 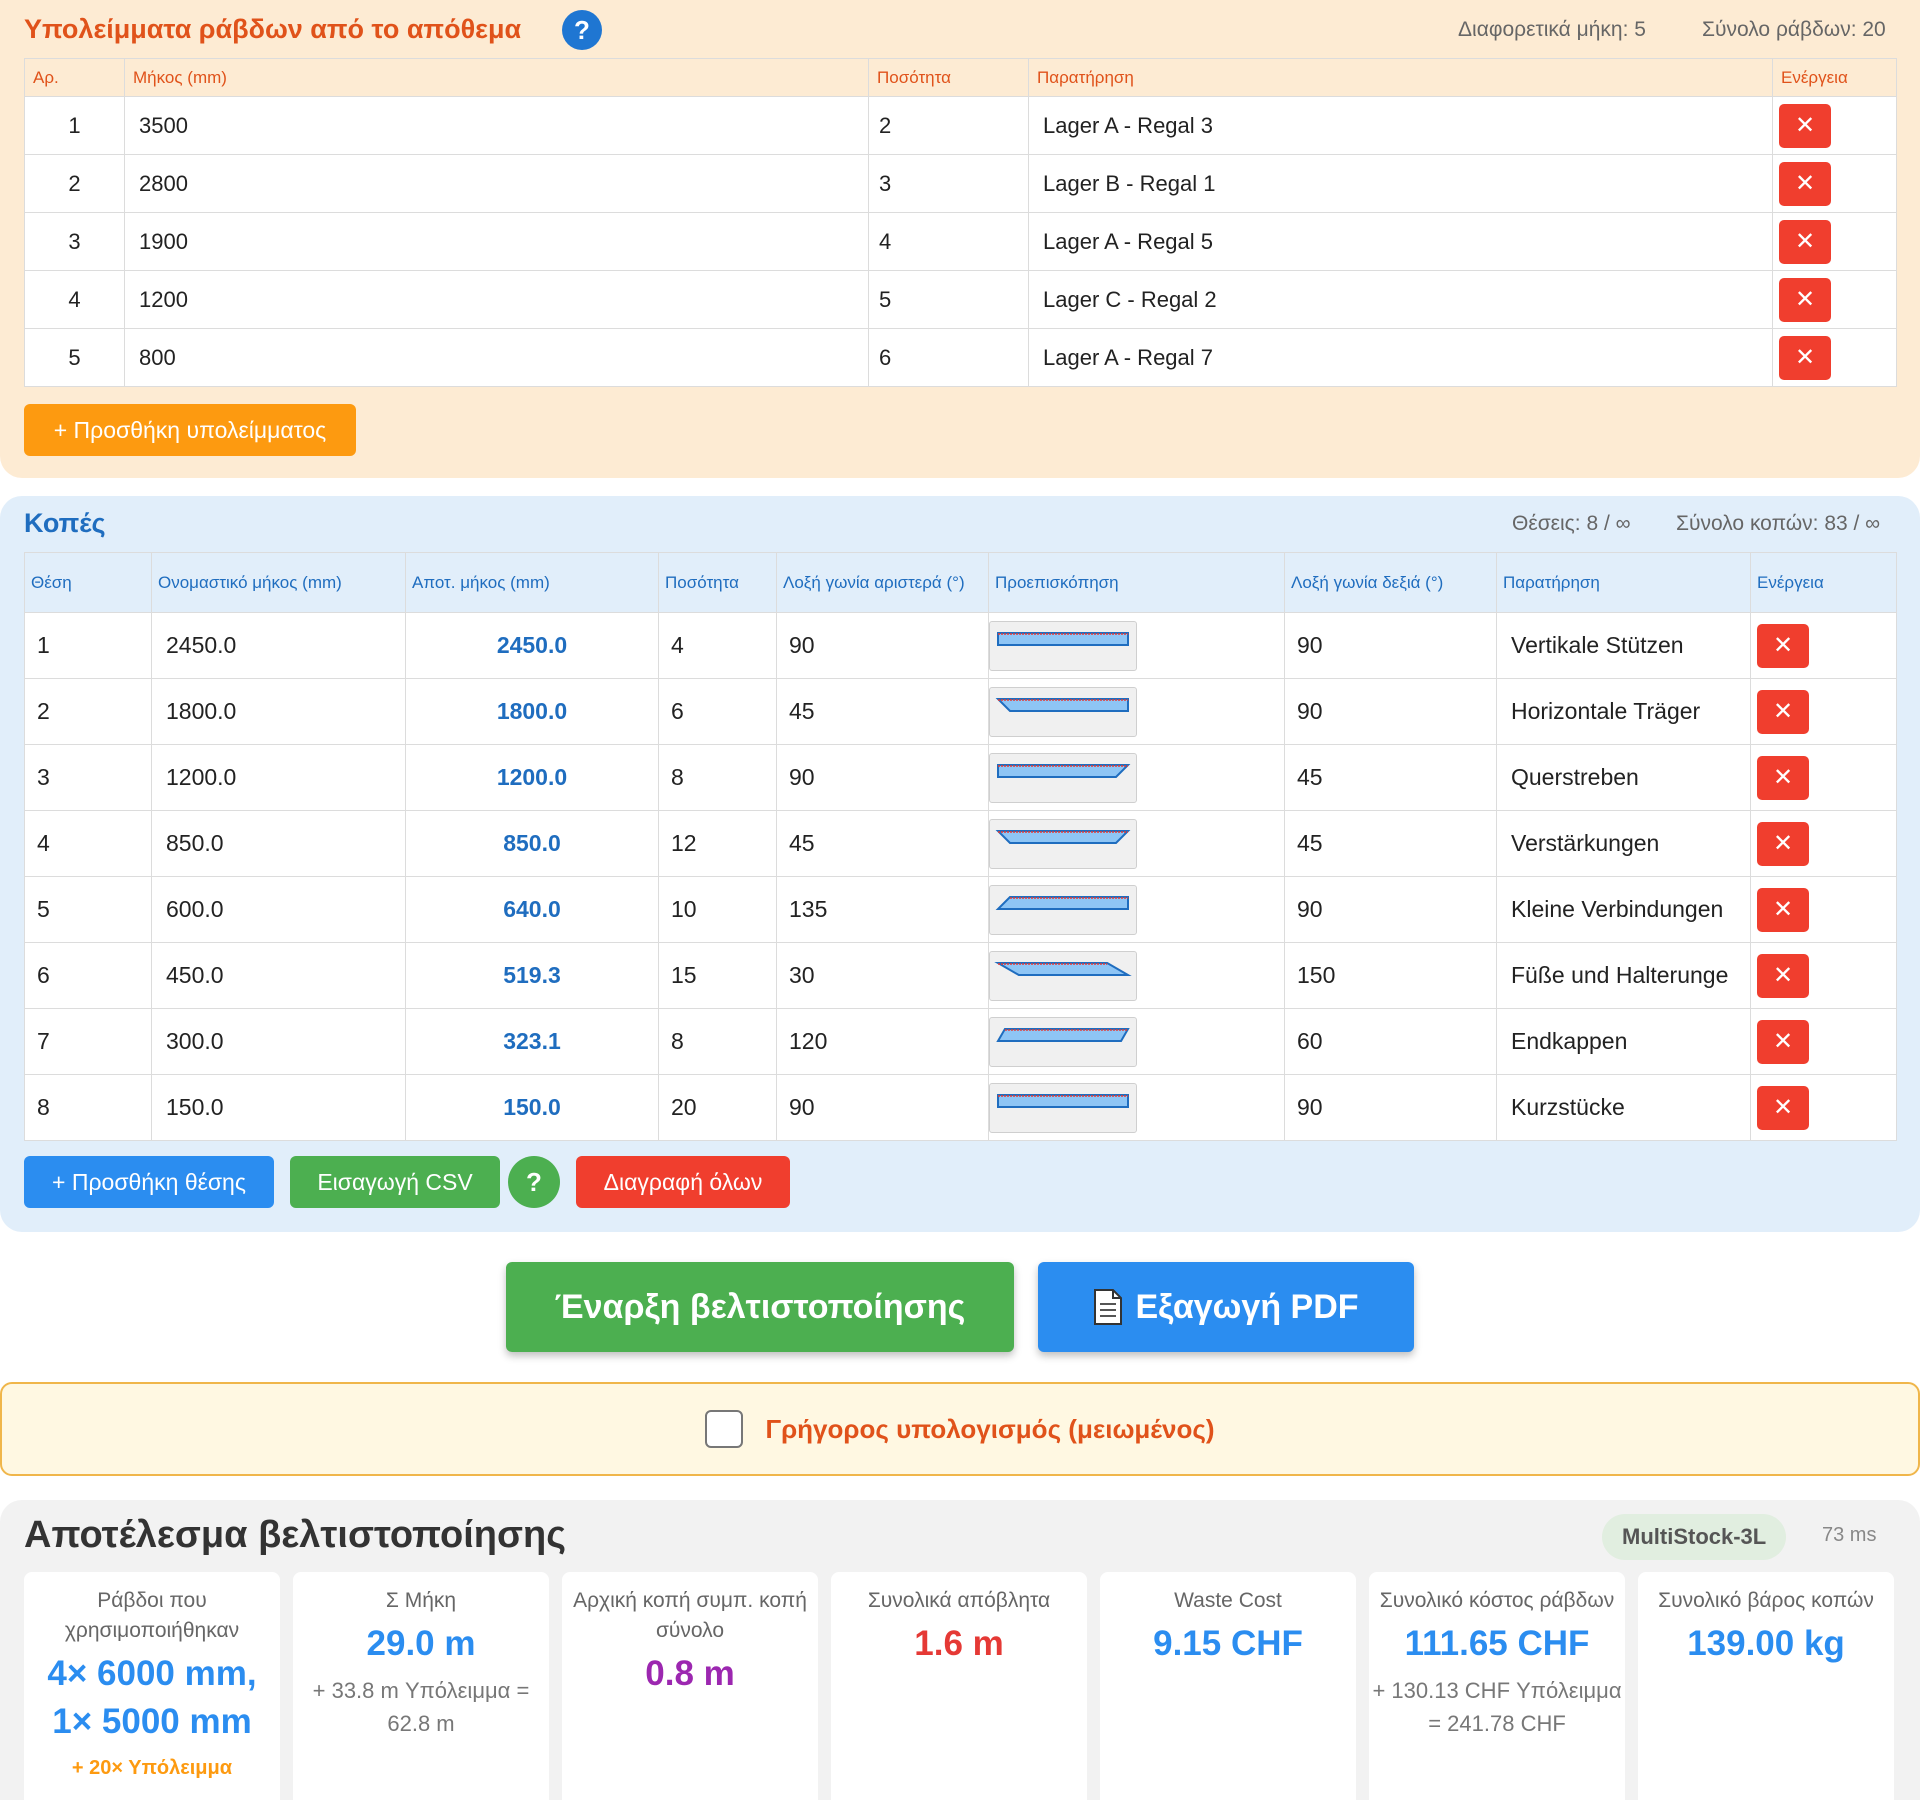 I want to click on cut-nominal-input: 1200.0, so click(x=278, y=777).